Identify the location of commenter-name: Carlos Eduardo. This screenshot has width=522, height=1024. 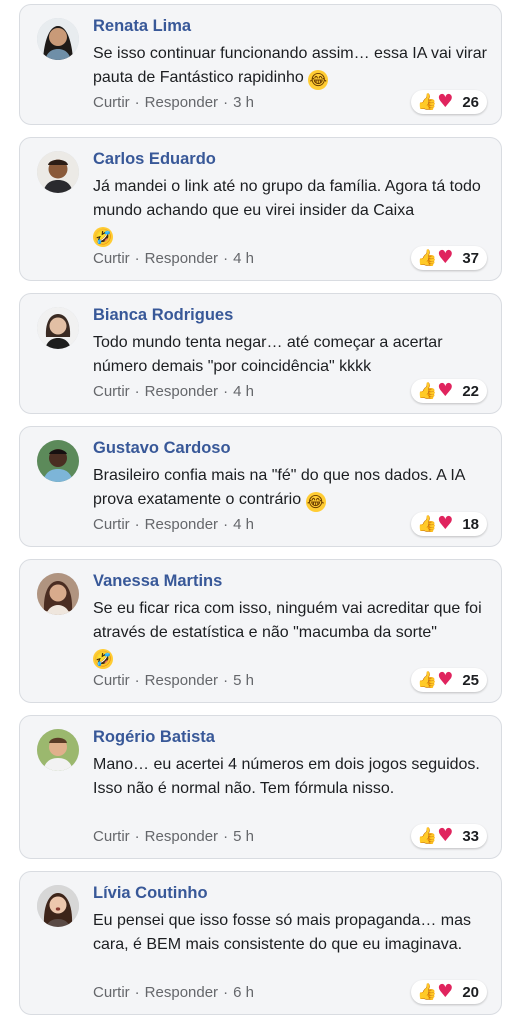
(154, 159).